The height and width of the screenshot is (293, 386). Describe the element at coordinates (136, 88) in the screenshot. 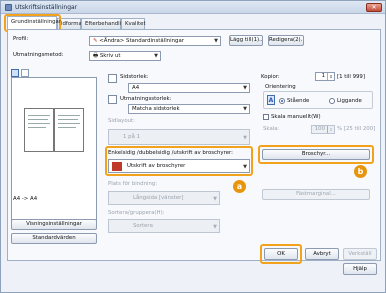

I see `page-size-value: A4` at that location.